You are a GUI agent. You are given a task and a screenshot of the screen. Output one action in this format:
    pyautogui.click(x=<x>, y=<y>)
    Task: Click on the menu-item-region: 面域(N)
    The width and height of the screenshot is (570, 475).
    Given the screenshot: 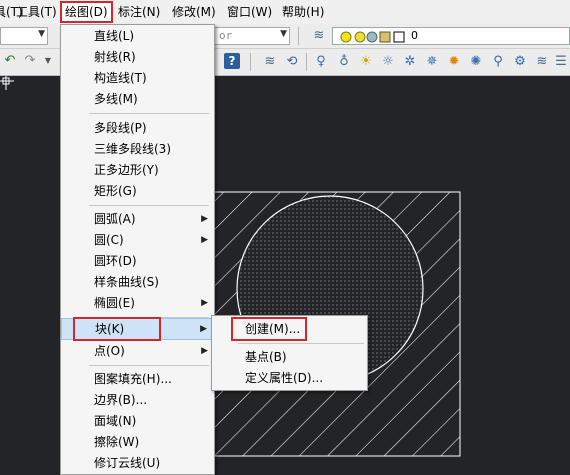 What is the action you would take?
    pyautogui.click(x=137, y=421)
    